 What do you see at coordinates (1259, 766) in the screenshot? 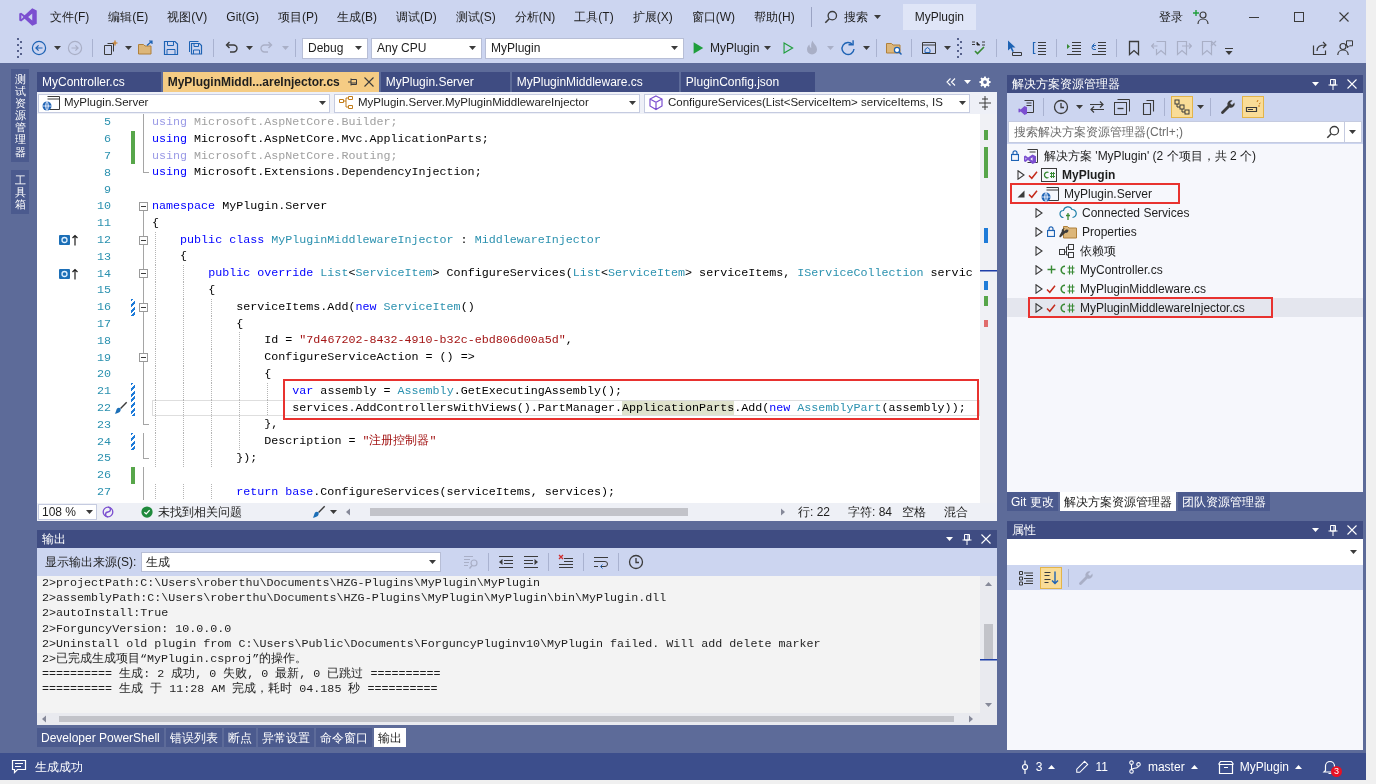
I see `repository-button: MyPlugin` at bounding box center [1259, 766].